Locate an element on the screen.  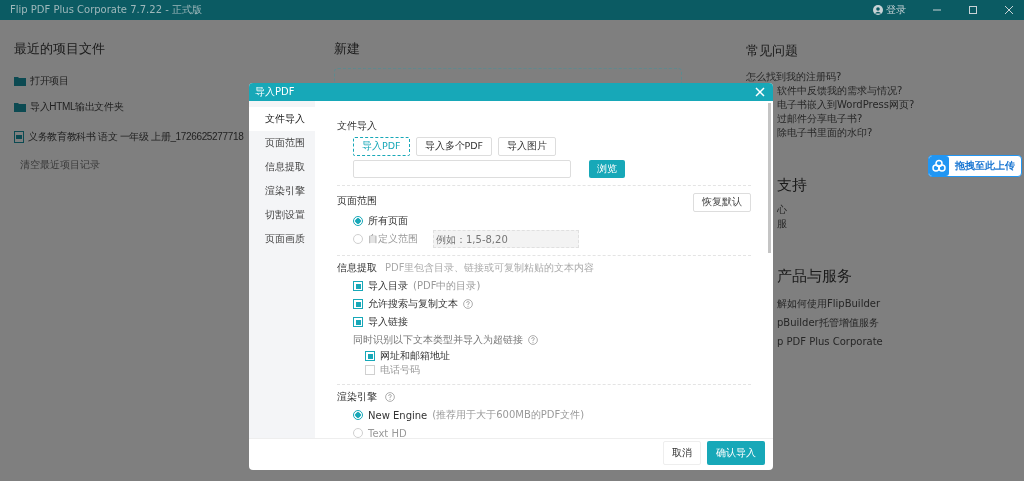
menu-link: 打开项目 is located at coordinates (49, 81).